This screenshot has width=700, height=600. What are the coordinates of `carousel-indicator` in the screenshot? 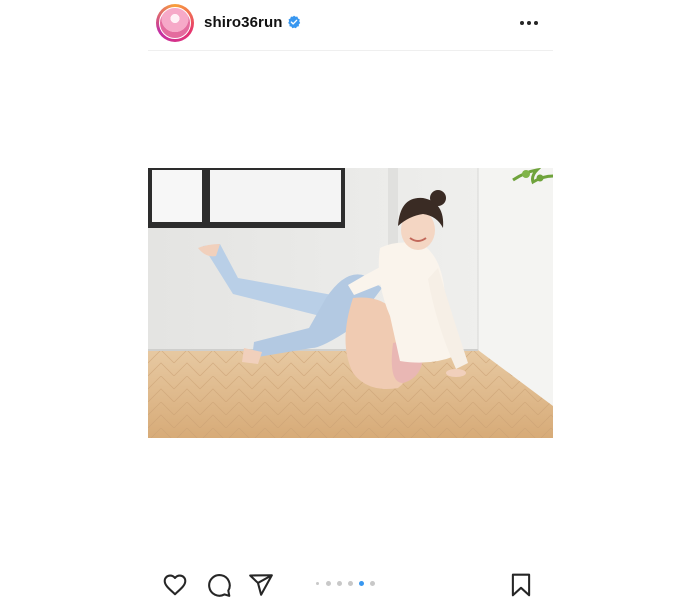 It's located at (346, 585).